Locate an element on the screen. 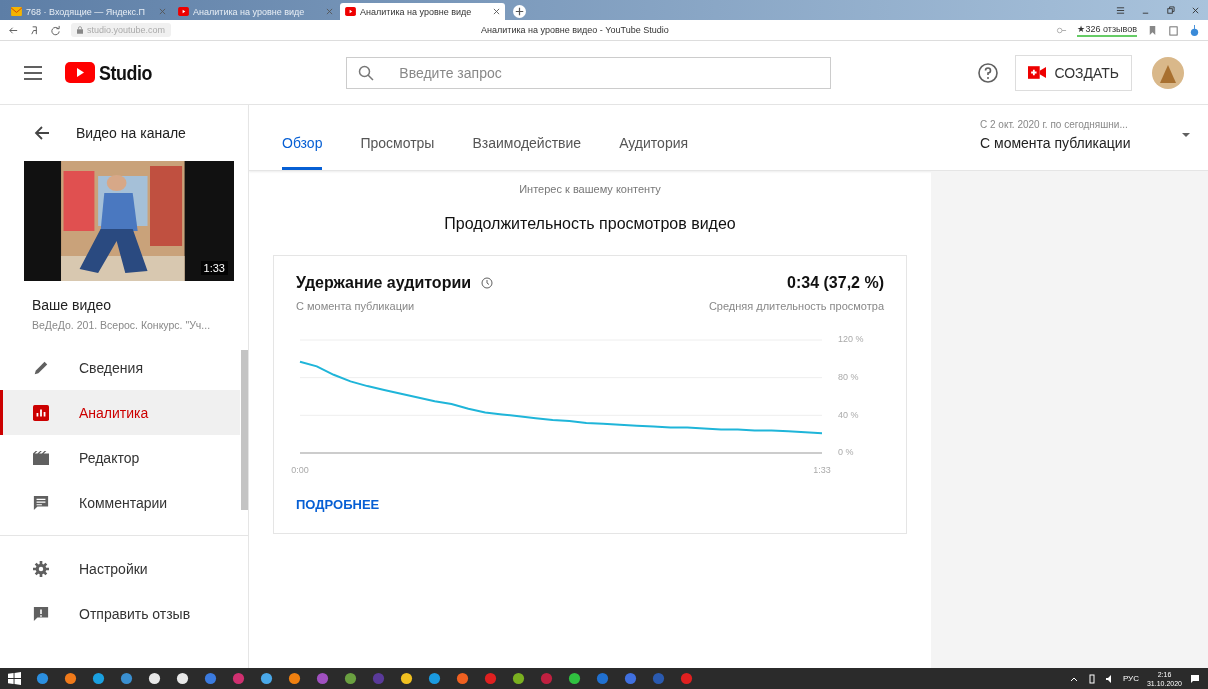 The height and width of the screenshot is (689, 1208). browser-logo-icon is located at coordinates (34, 30).